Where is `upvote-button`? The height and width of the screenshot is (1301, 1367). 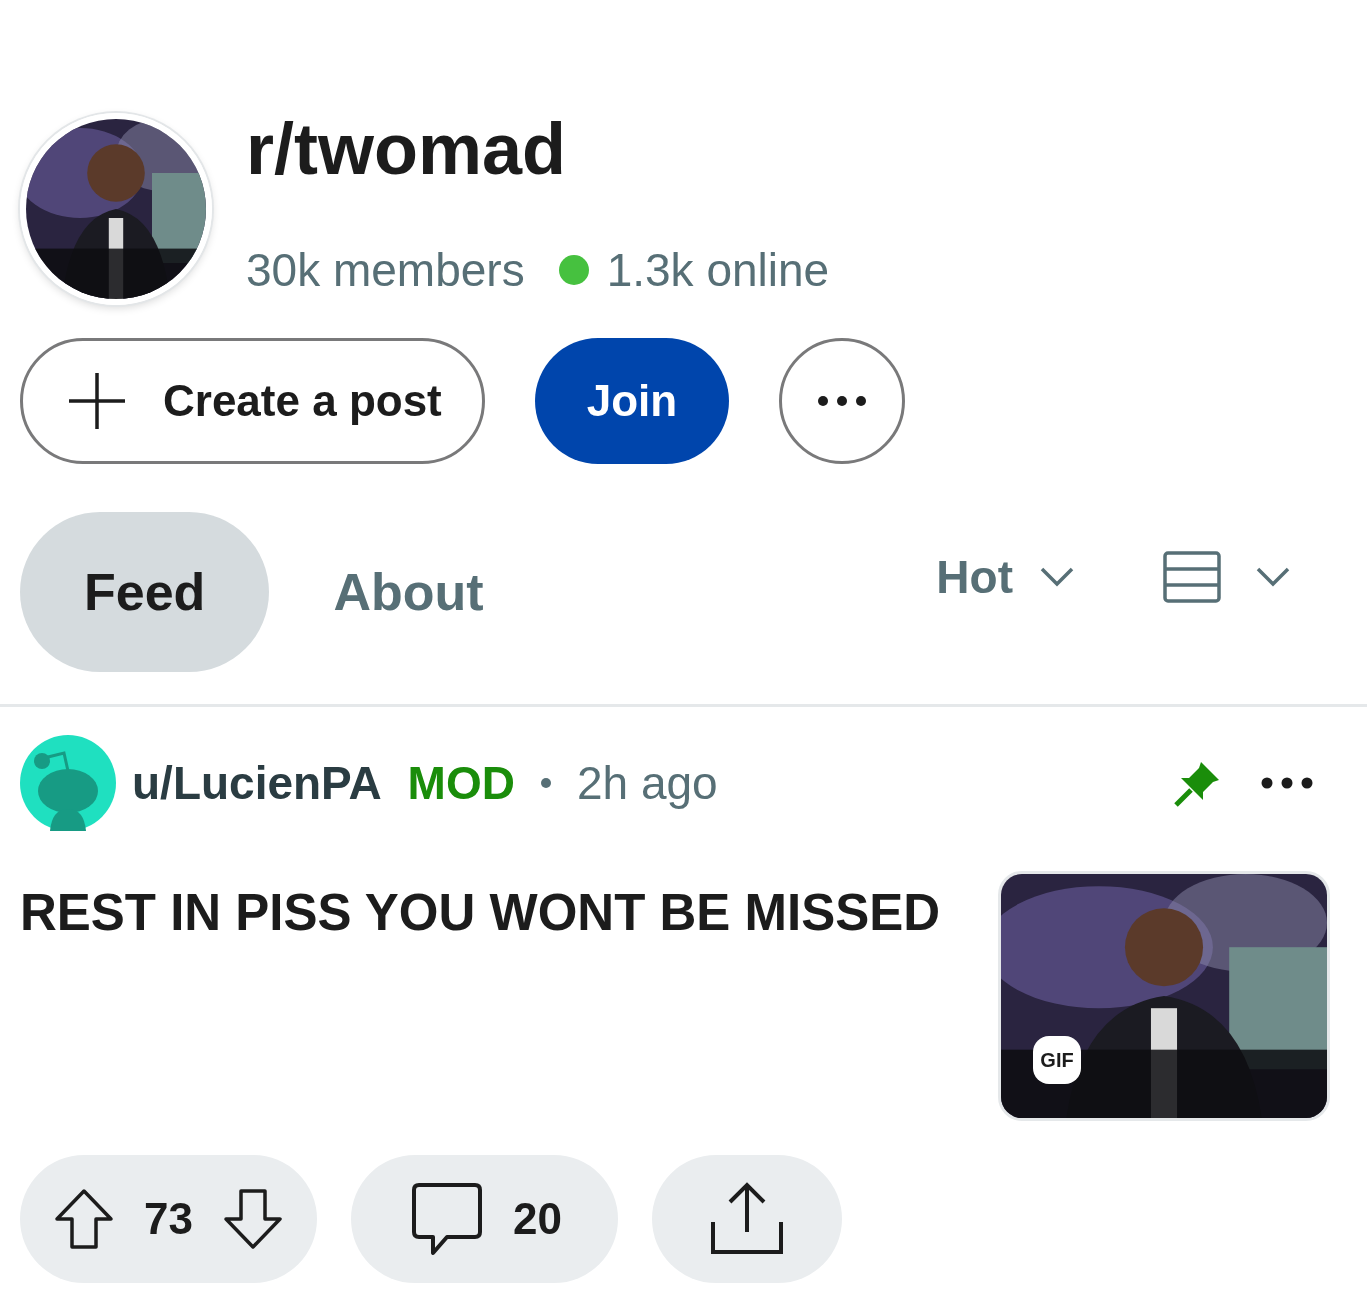
upvote-button is located at coordinates (84, 1219).